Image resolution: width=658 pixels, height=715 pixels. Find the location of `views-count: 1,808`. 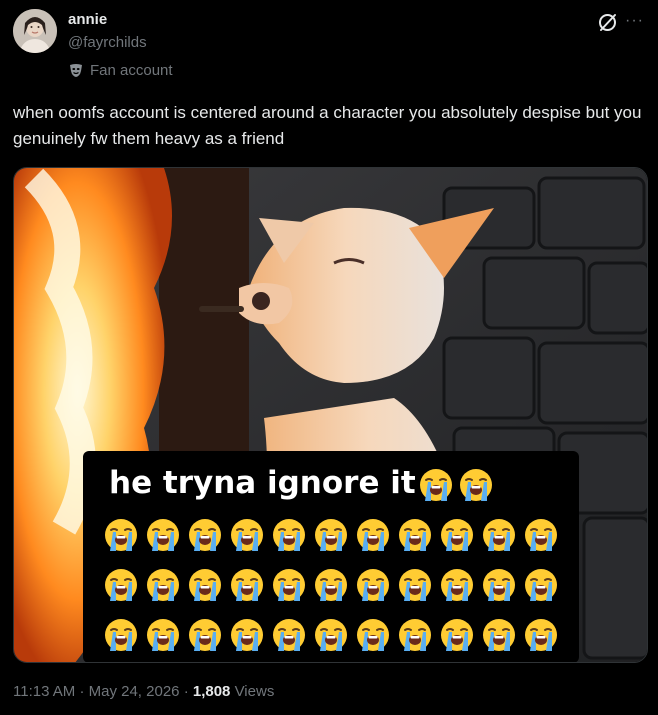

views-count: 1,808 is located at coordinates (212, 691).